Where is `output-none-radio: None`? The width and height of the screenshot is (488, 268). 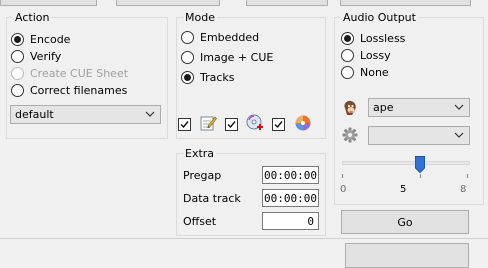
output-none-radio: None is located at coordinates (365, 72).